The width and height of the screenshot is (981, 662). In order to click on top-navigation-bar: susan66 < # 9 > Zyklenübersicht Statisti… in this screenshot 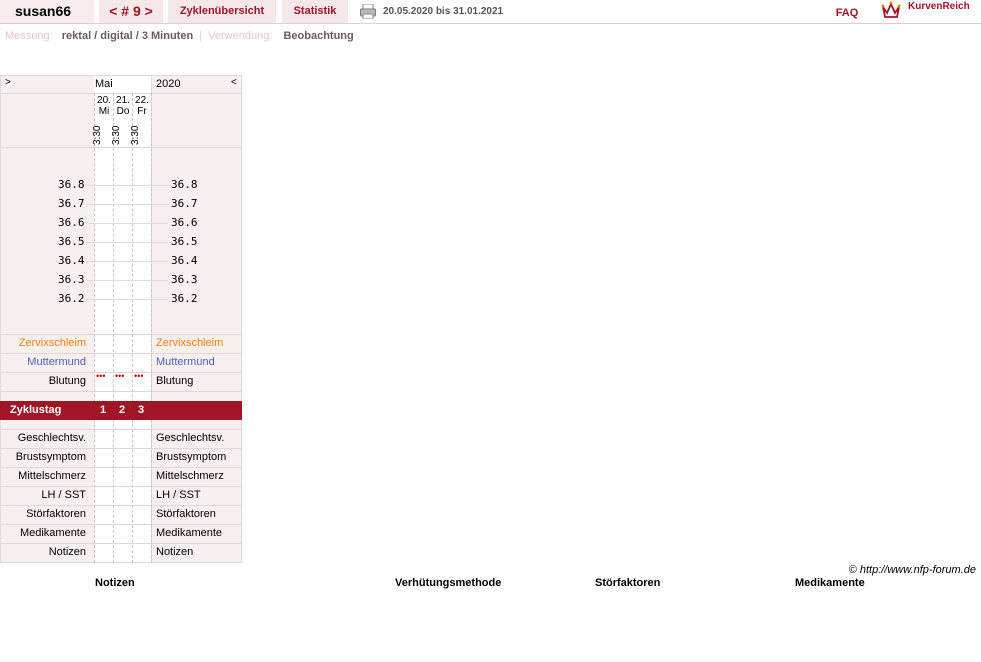, I will do `click(490, 12)`.